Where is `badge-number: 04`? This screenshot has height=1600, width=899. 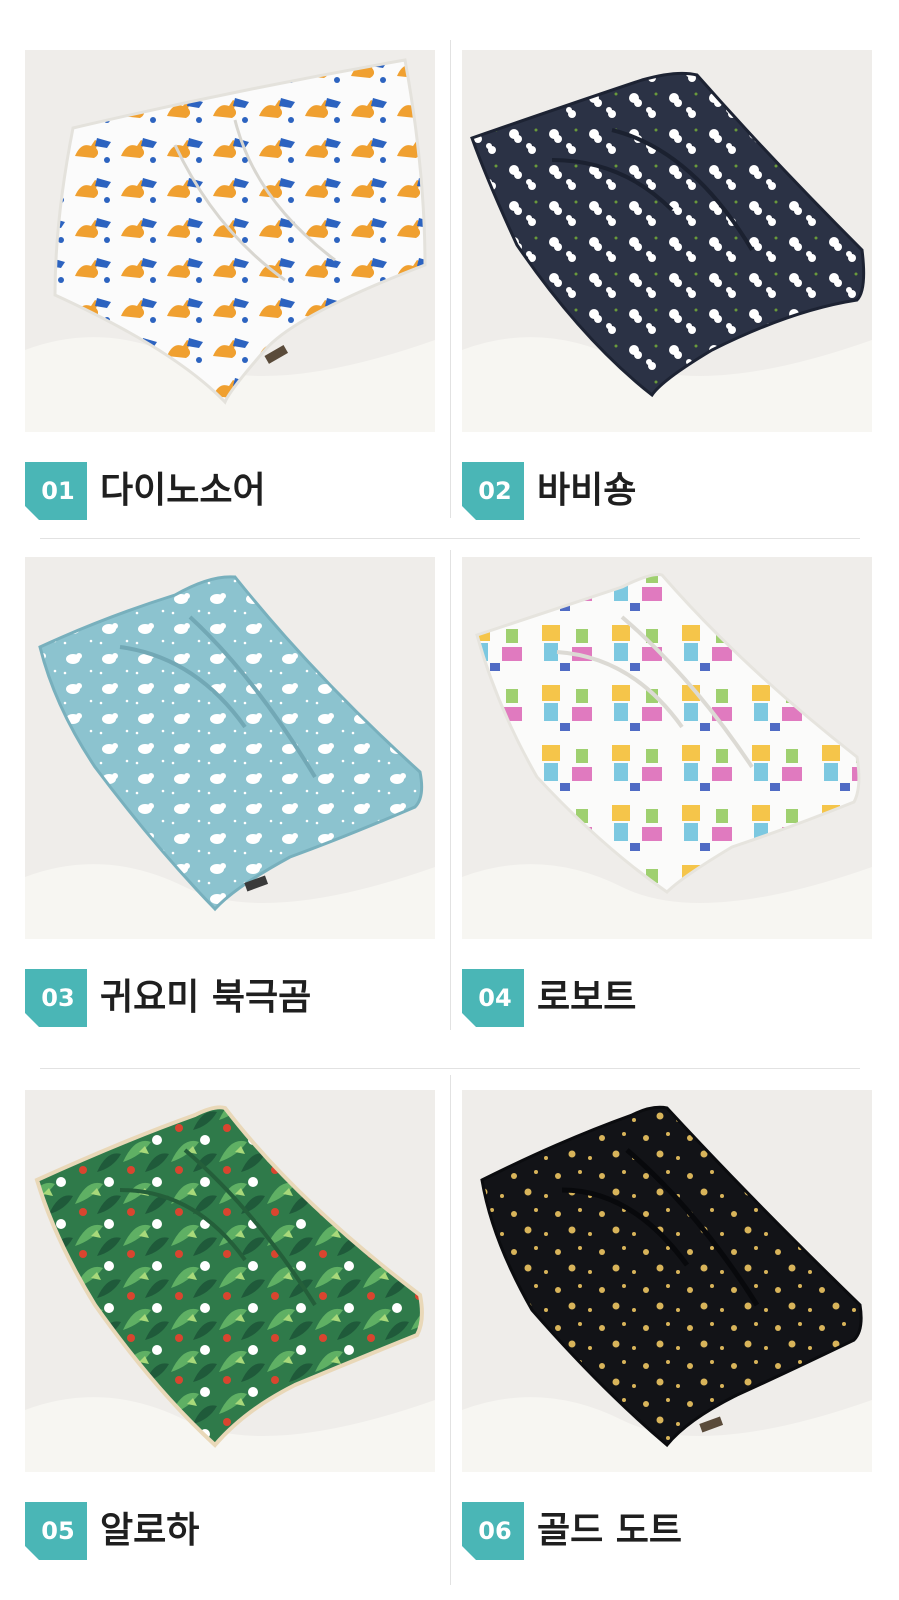 badge-number: 04 is located at coordinates (495, 998).